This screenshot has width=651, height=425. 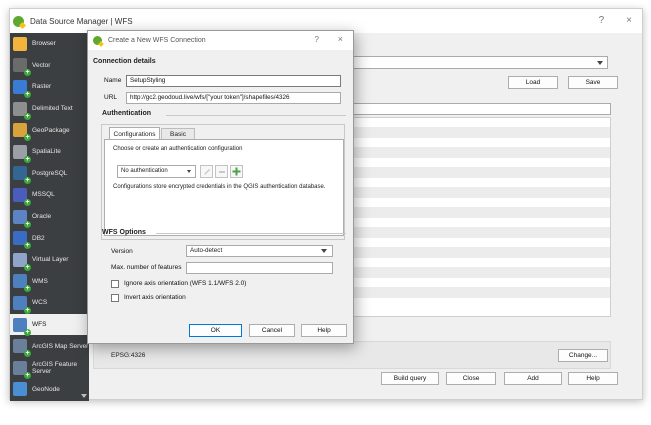 I want to click on sidebar-item-mssql: MSSQL, so click(x=49, y=195).